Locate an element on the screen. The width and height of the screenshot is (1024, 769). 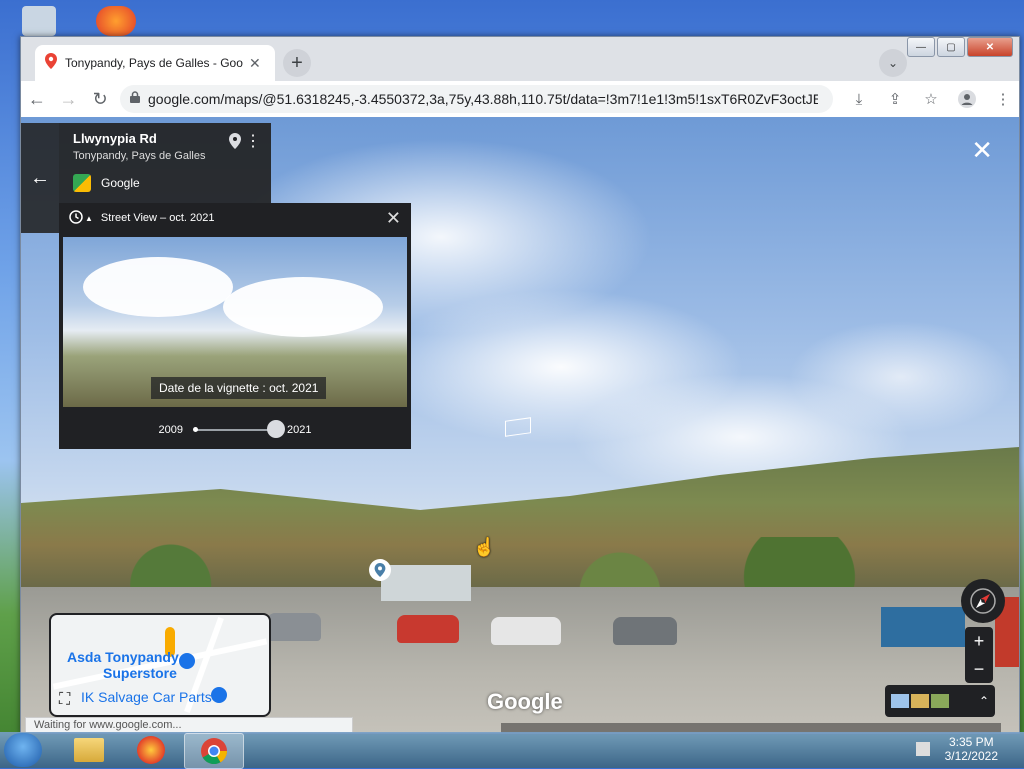
close-tab-icon: ✕ is located at coordinates (255, 63).